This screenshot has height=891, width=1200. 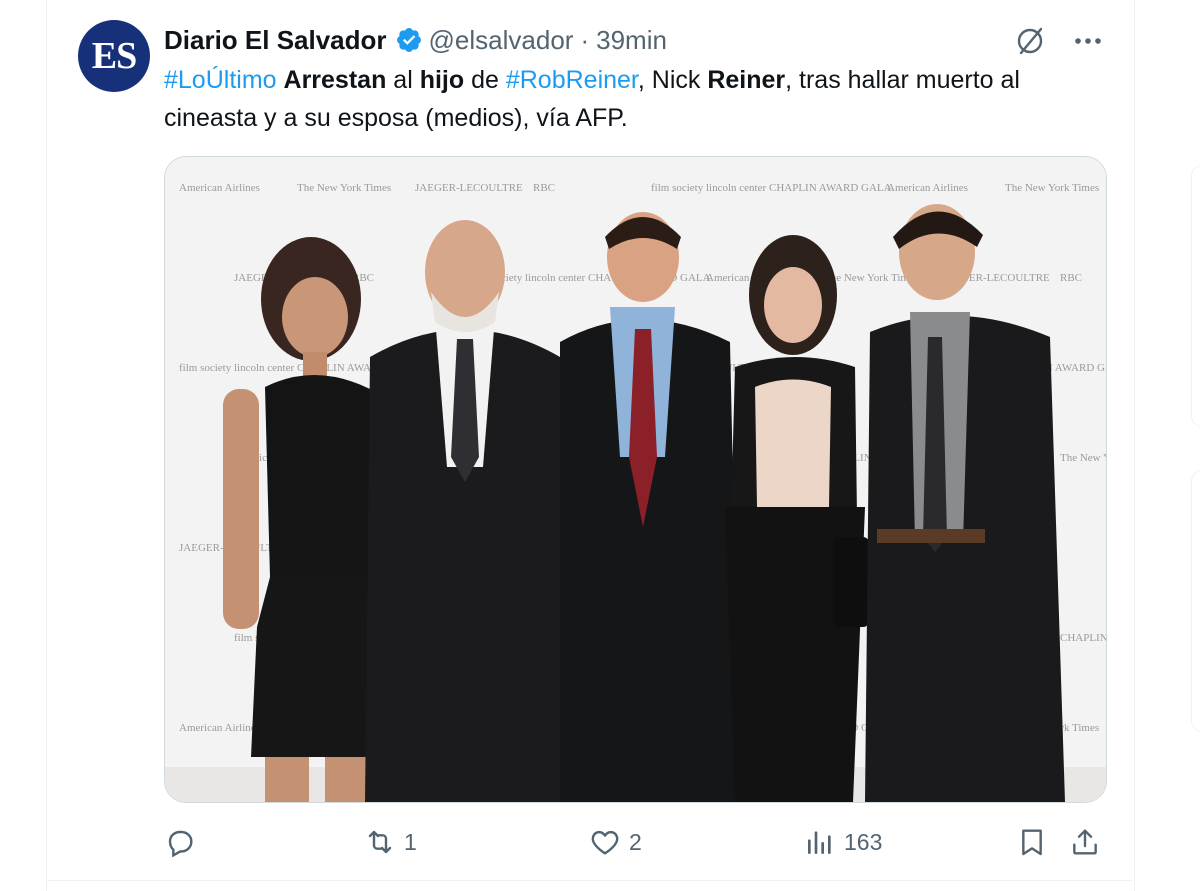 I want to click on hashtag-link: #RobReiner, so click(x=572, y=80).